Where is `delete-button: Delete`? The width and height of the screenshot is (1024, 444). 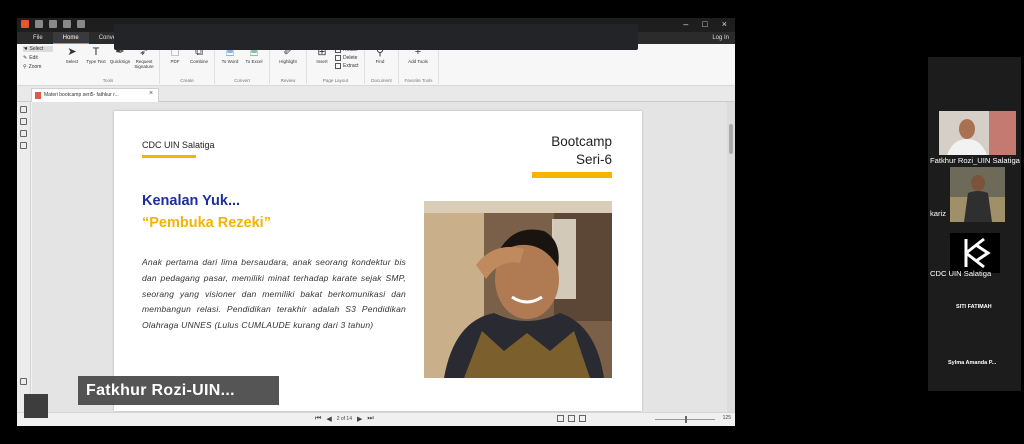 delete-button: Delete is located at coordinates (347, 58).